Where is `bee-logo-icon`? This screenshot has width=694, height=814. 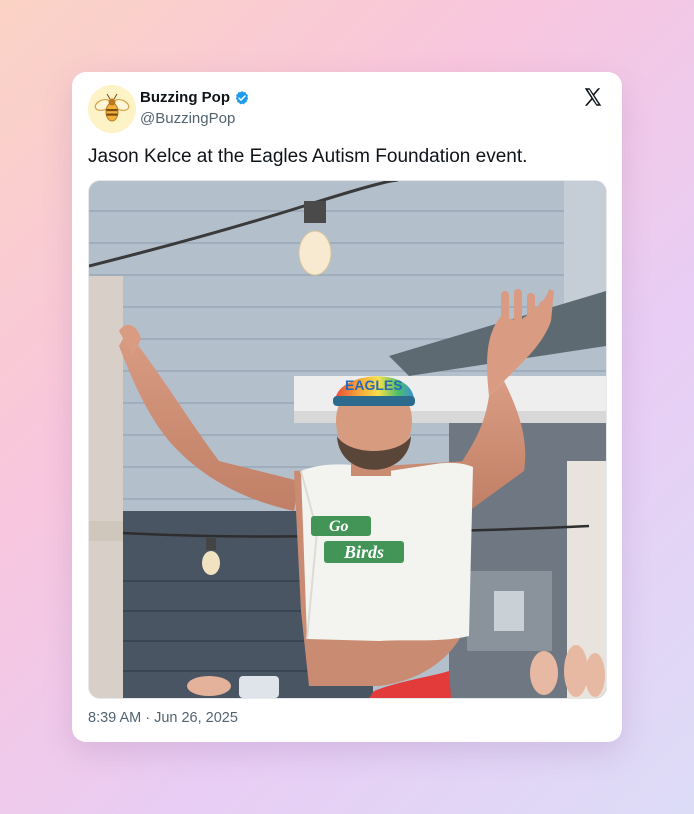 bee-logo-icon is located at coordinates (112, 109).